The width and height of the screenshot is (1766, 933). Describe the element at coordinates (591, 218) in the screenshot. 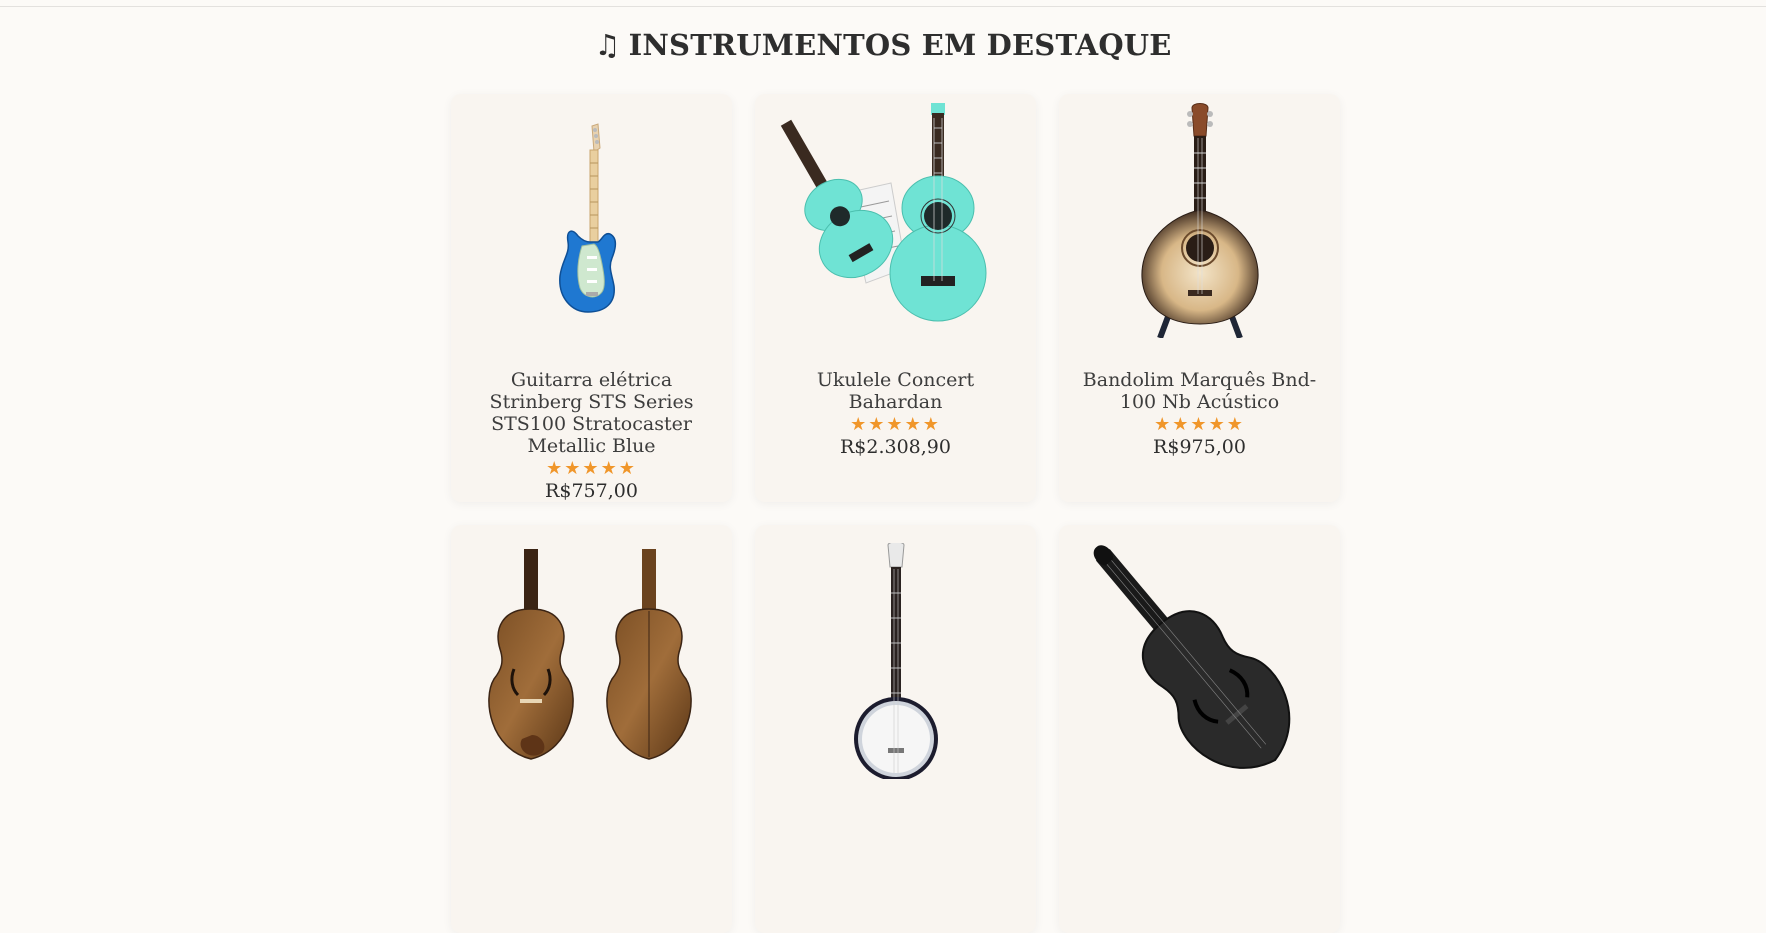

I see `electric-guitar-image` at that location.